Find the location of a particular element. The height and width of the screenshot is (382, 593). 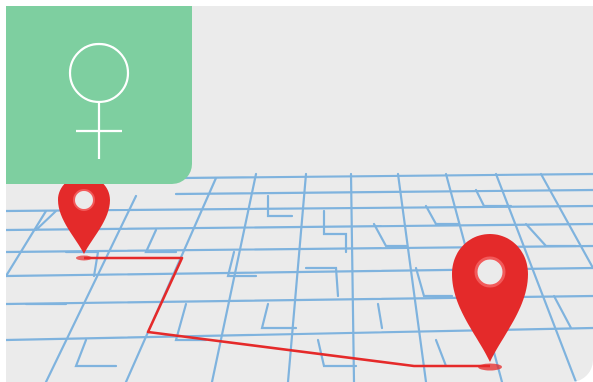

female-symbol-icon is located at coordinates (99, 100).